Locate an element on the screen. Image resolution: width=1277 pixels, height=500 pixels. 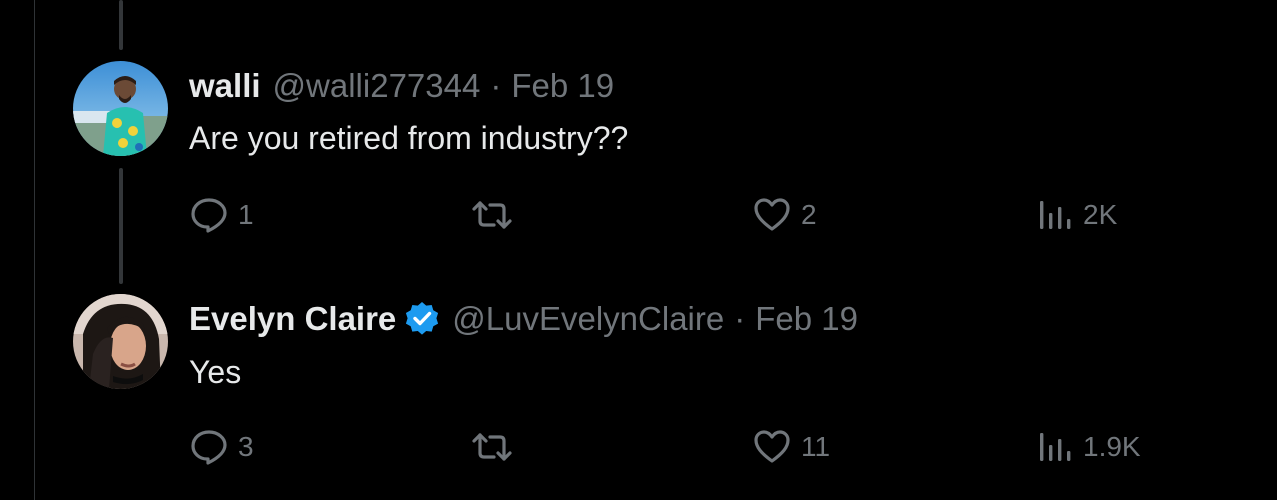
display-name: Evelyn Claire is located at coordinates (292, 319).